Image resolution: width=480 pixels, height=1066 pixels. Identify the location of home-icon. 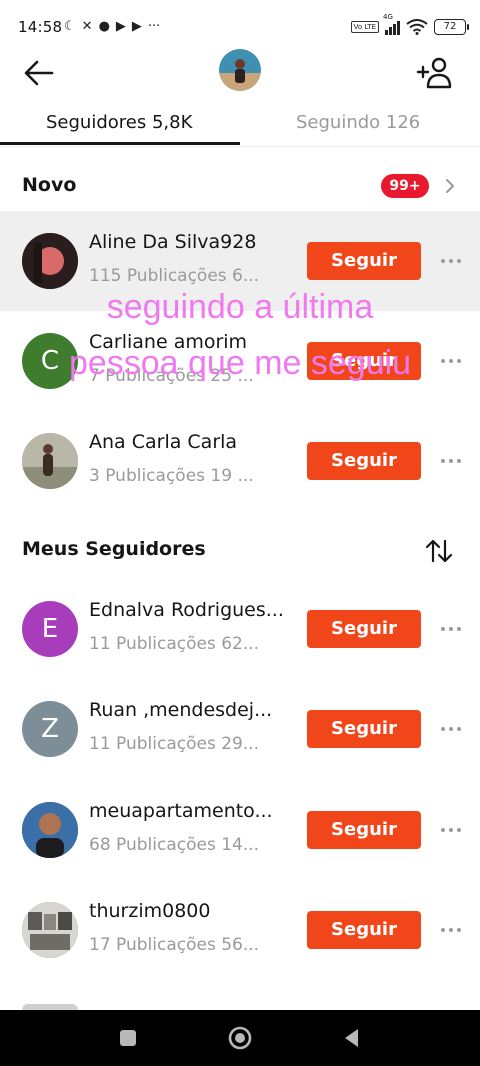
(240, 1038).